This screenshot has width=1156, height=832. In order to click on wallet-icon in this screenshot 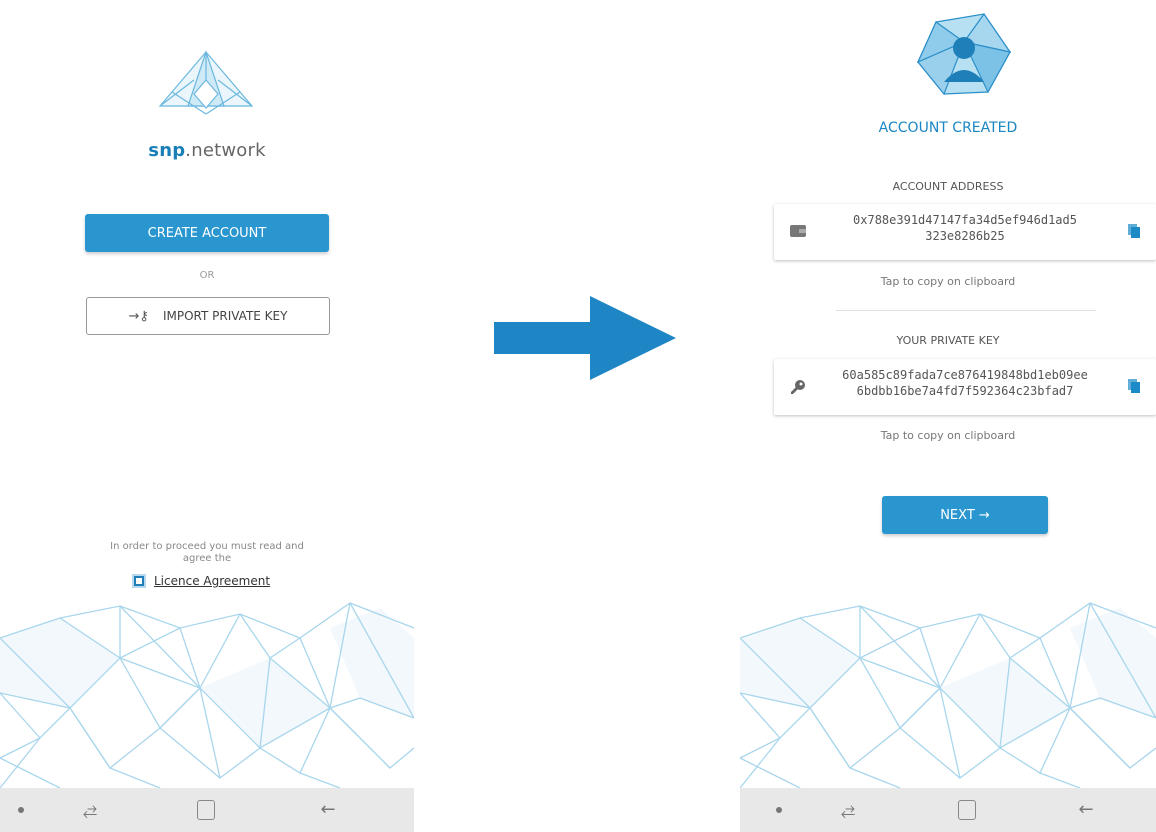, I will do `click(798, 231)`.